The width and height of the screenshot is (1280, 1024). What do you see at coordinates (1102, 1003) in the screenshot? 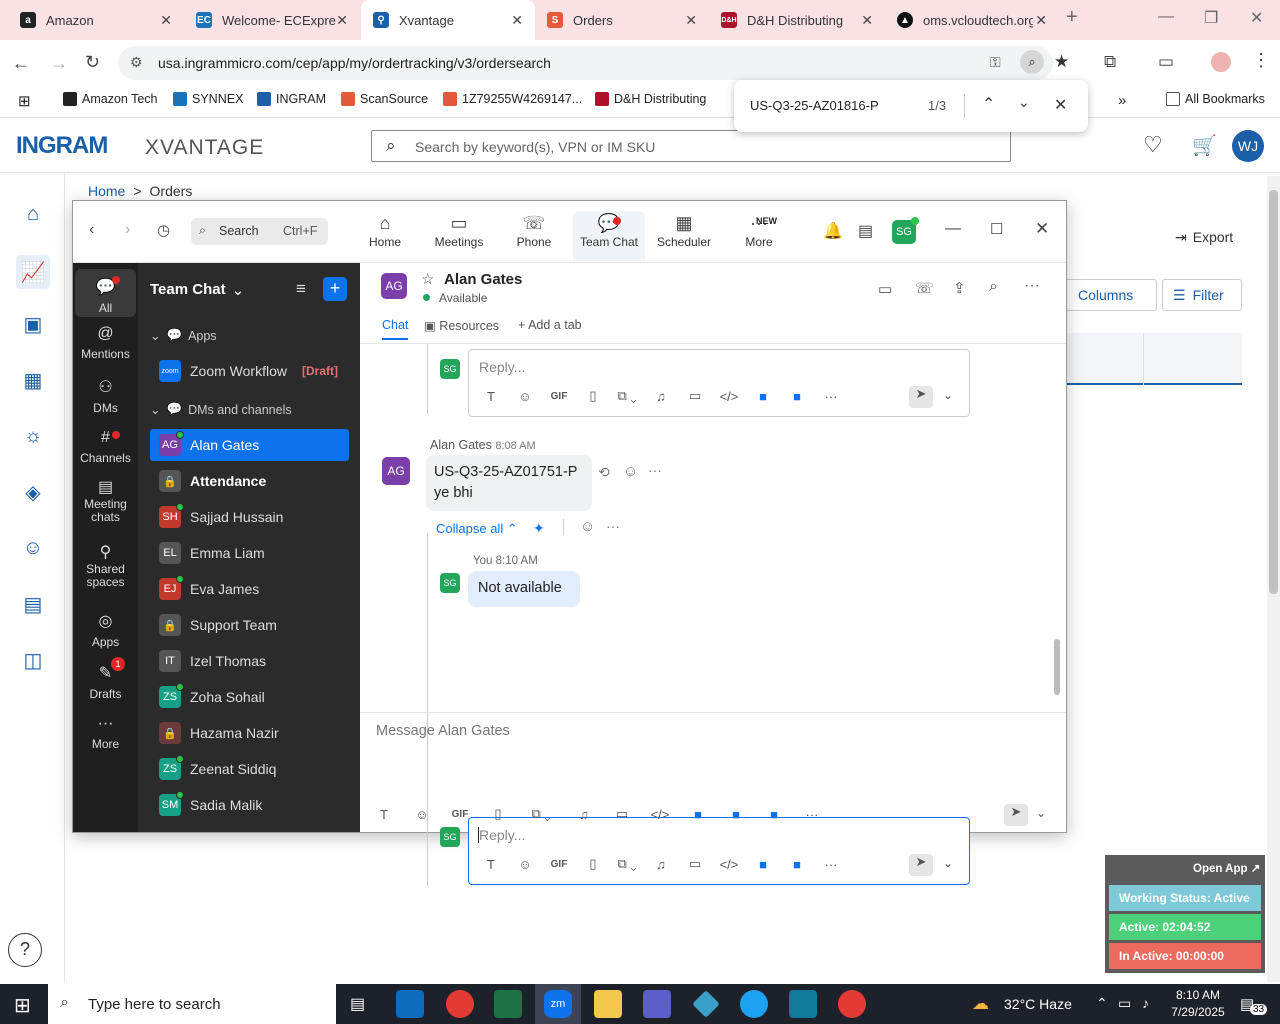
I see `tray-chevron-icon: ⌃` at bounding box center [1102, 1003].